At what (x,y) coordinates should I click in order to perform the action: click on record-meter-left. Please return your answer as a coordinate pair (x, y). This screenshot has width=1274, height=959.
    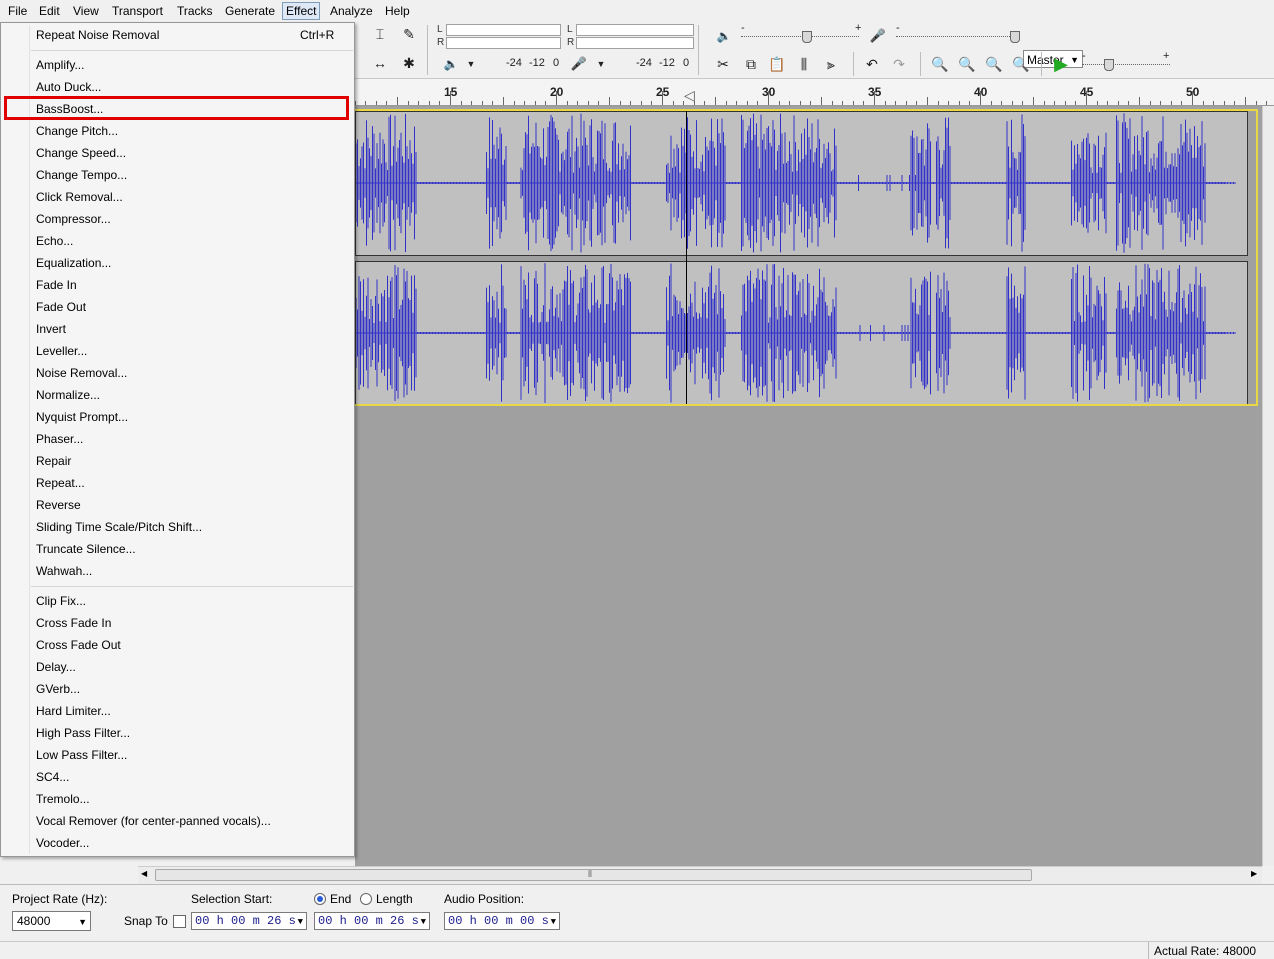
    Looking at the image, I should click on (635, 30).